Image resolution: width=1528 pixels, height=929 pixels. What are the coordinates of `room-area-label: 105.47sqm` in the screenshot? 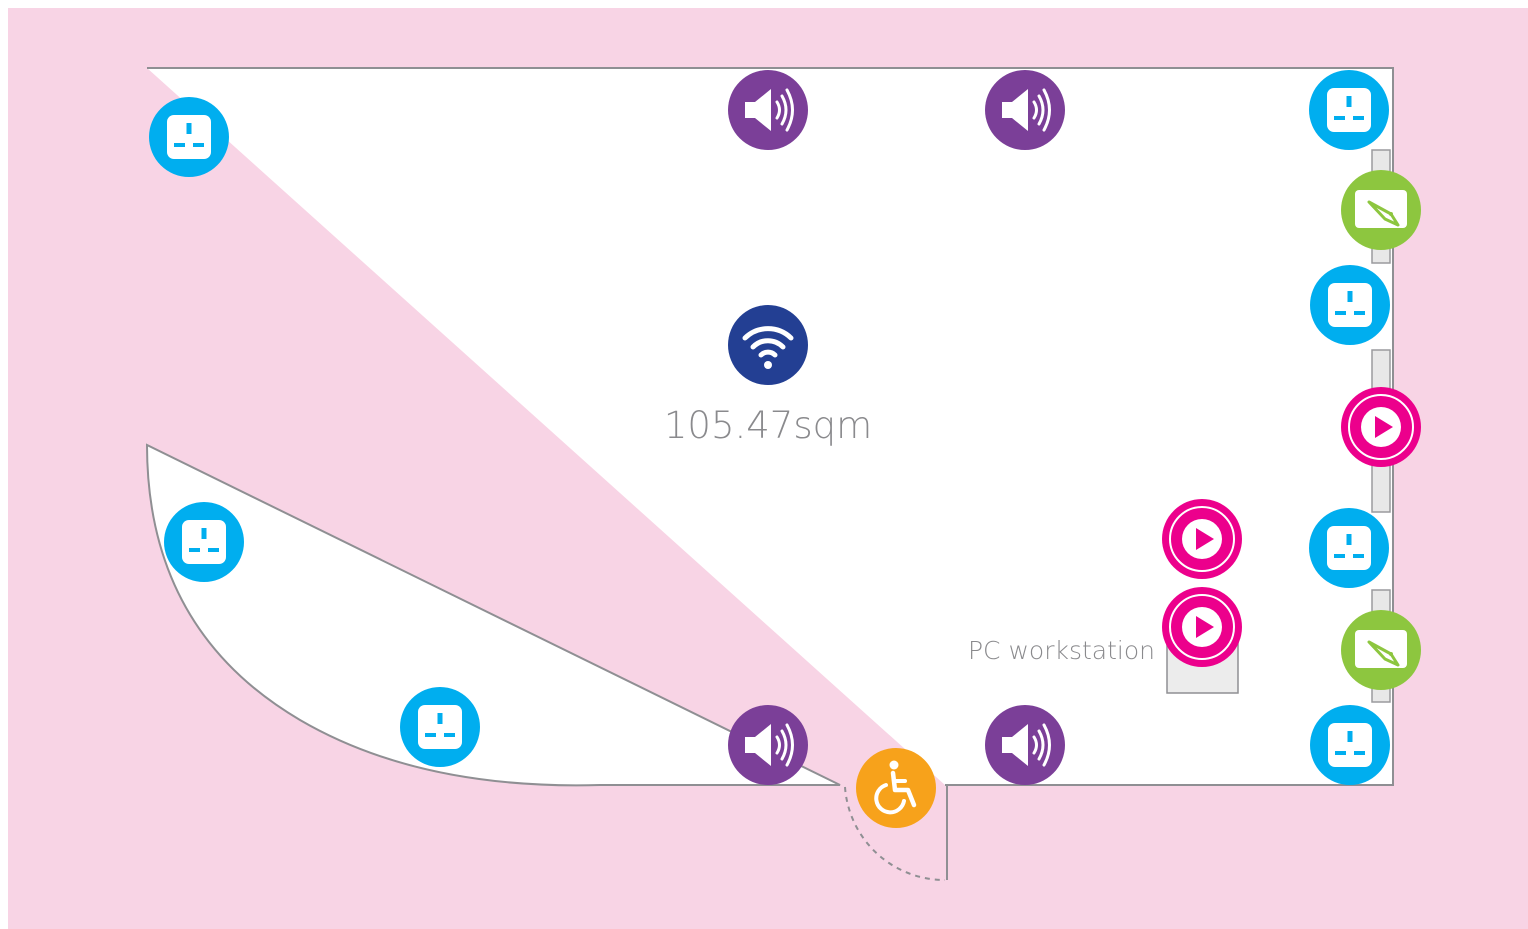 It's located at (768, 425).